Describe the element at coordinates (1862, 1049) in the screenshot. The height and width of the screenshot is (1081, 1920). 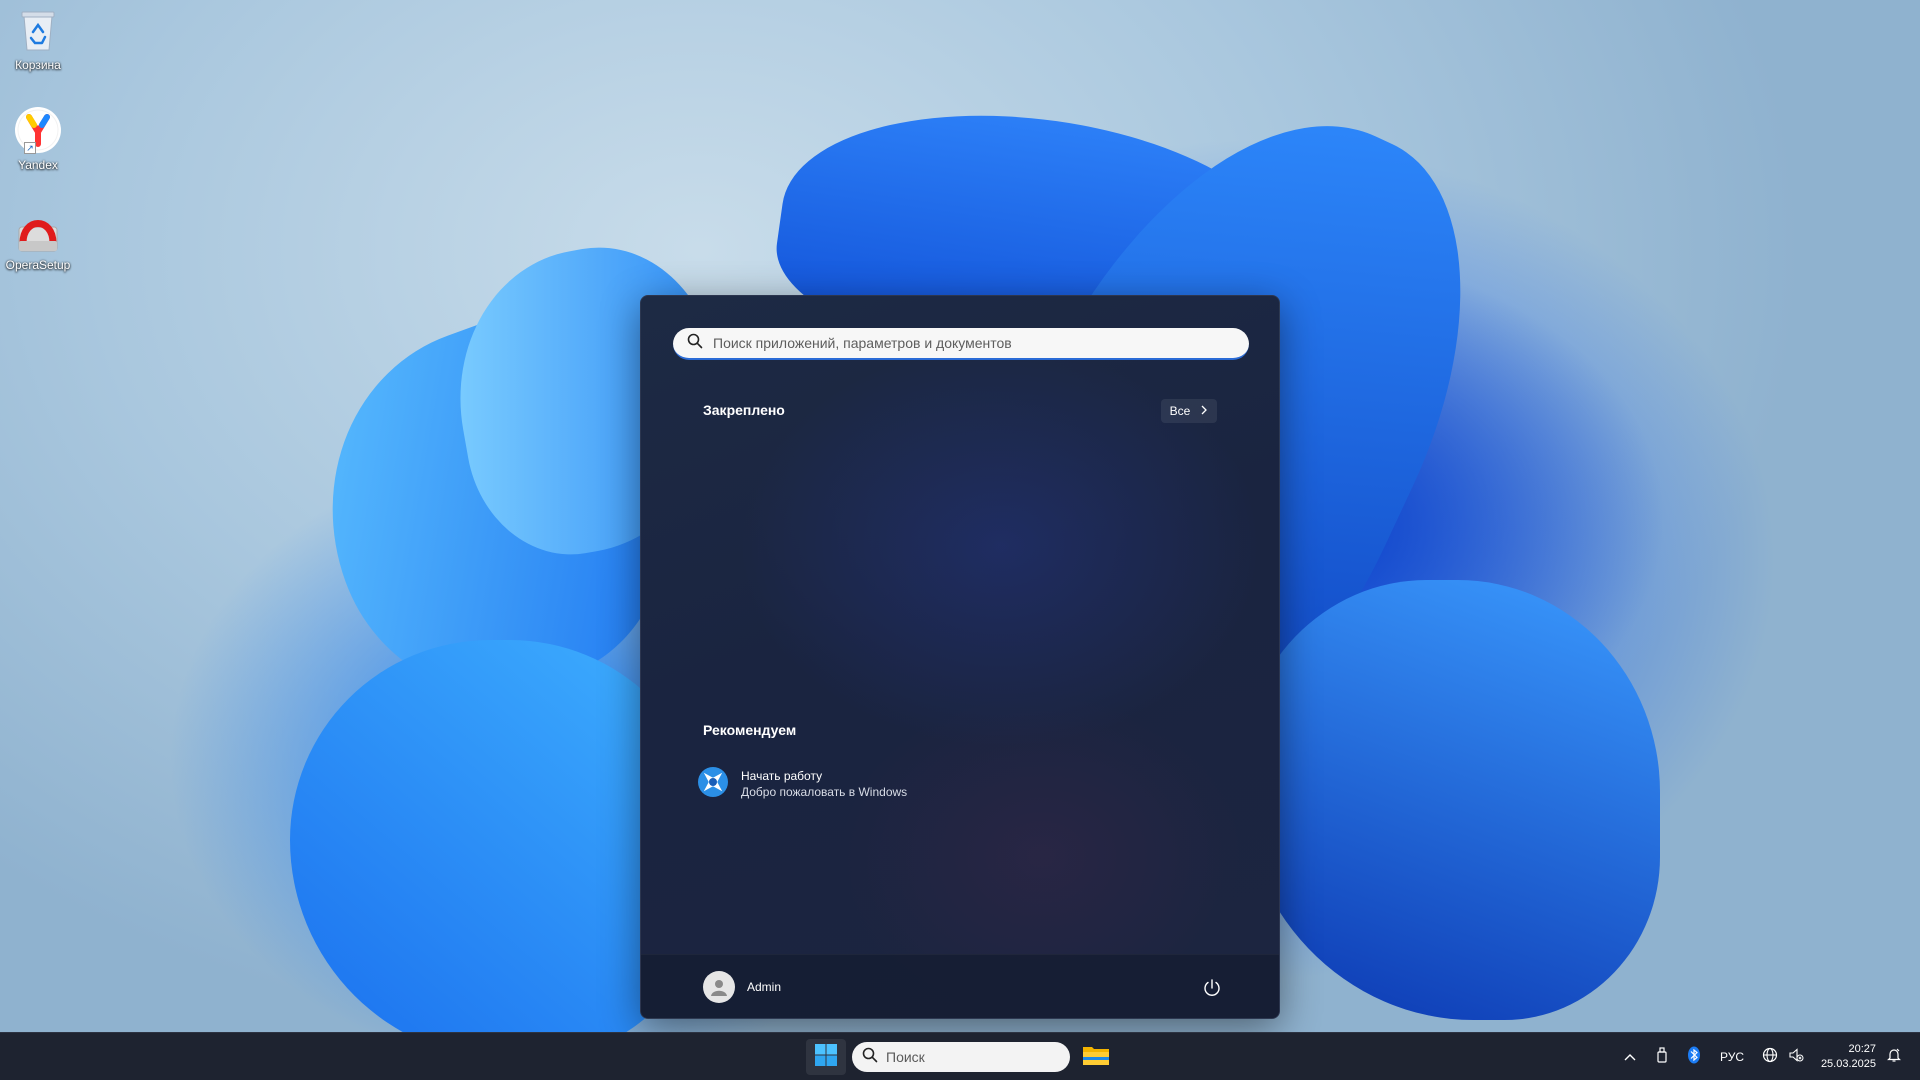
I see `clock-time: 20:27` at that location.